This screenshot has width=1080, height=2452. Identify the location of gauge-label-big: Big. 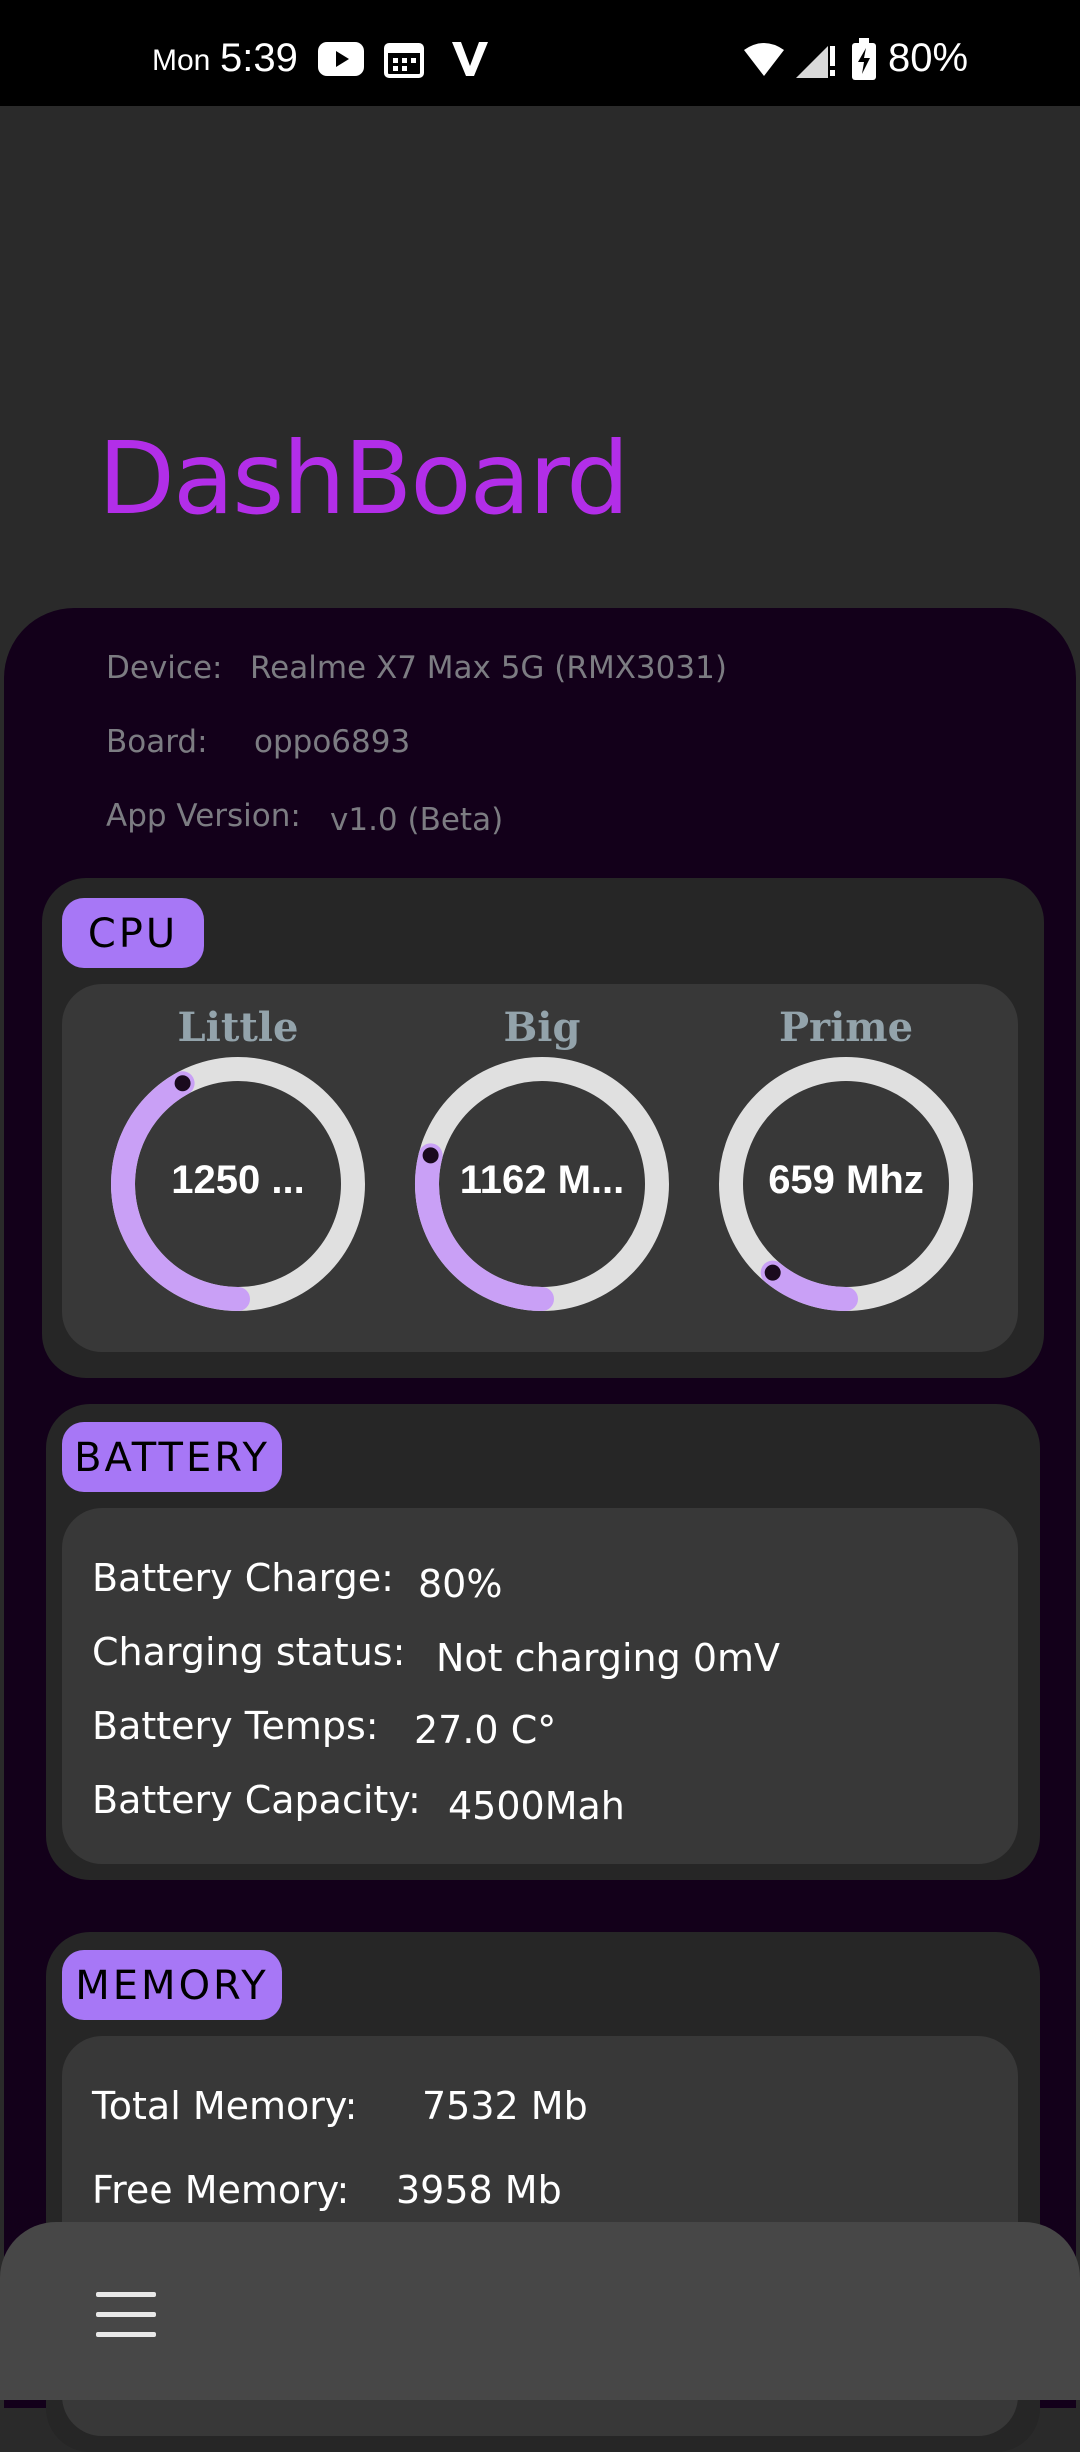
(542, 1027).